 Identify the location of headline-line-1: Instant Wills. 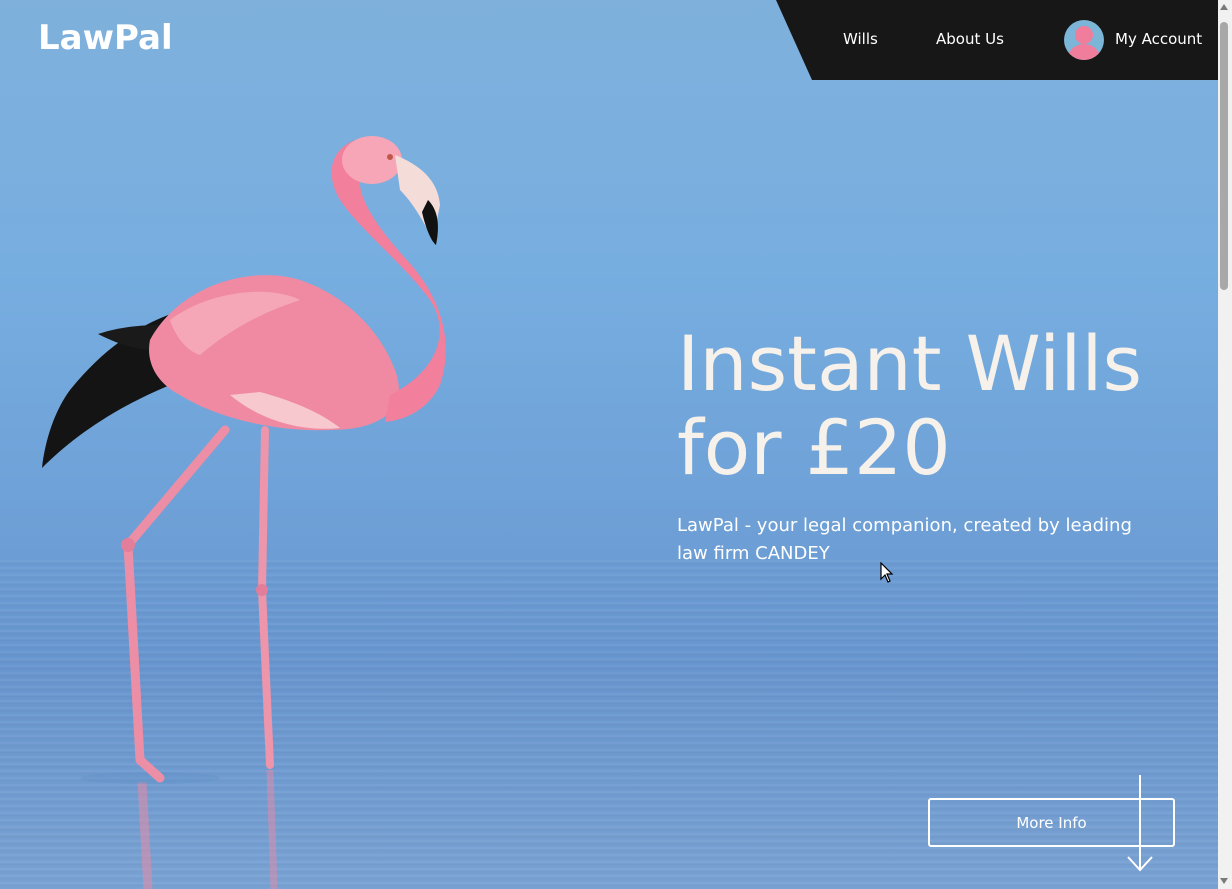
(910, 363).